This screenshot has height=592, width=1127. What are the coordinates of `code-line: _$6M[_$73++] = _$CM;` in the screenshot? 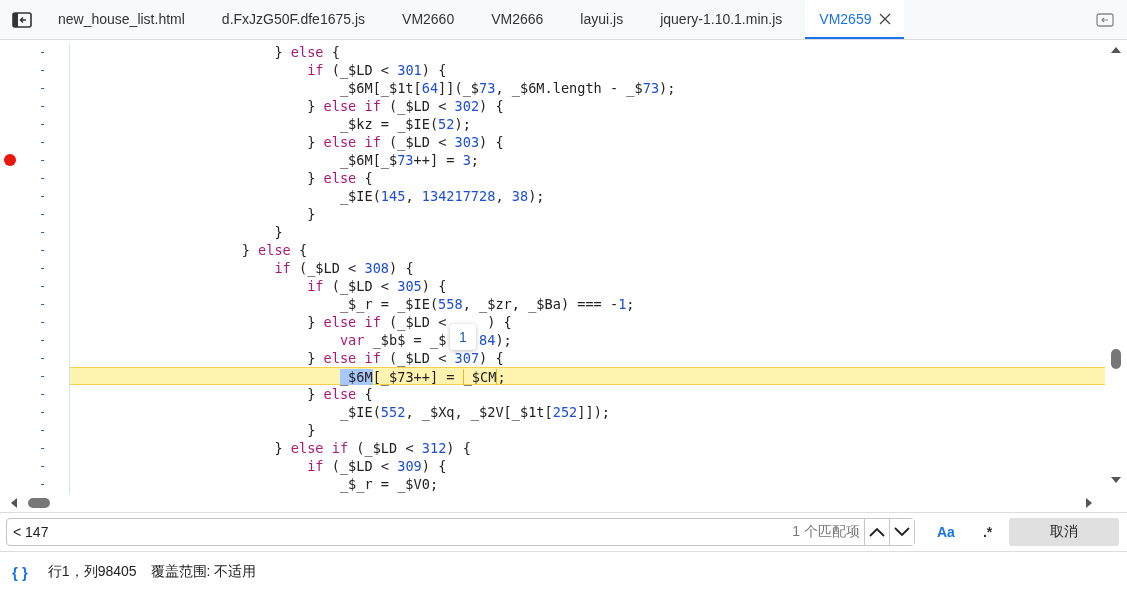 It's located at (422, 377).